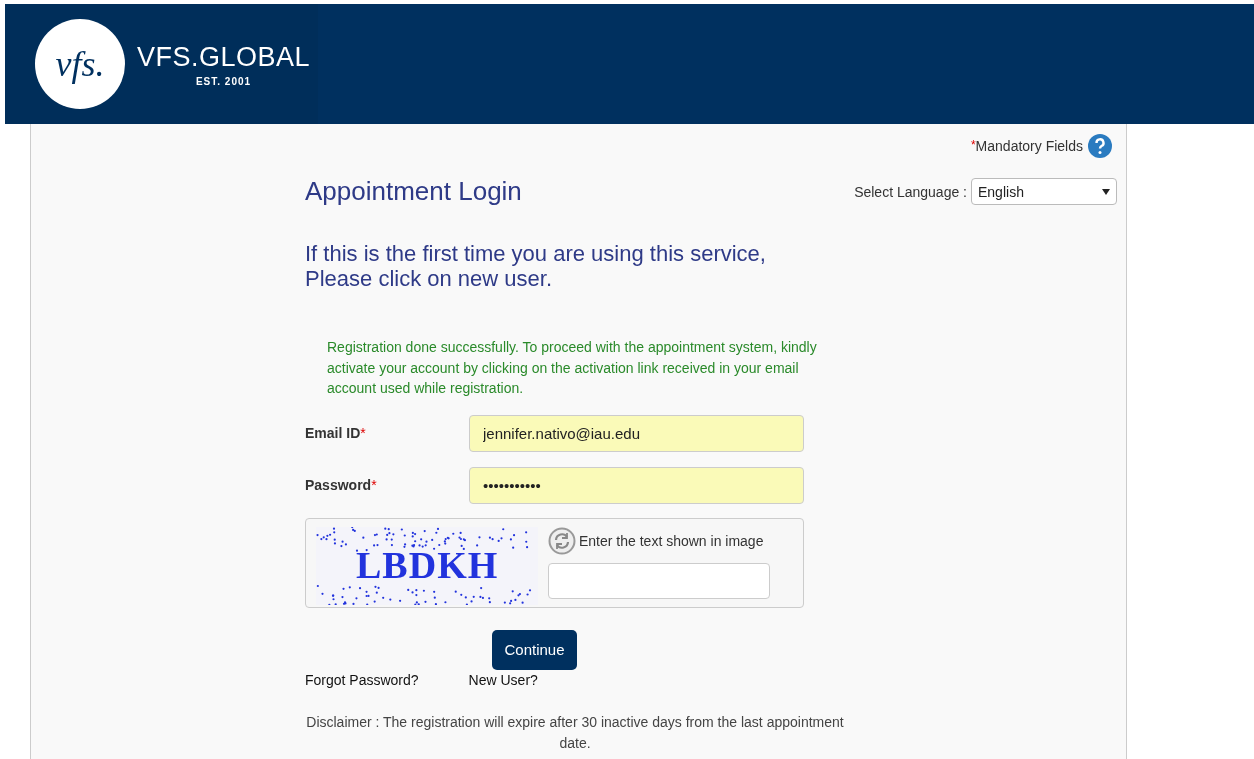 The height and width of the screenshot is (759, 1254). What do you see at coordinates (413, 191) in the screenshot?
I see `page-title: Appointment Login` at bounding box center [413, 191].